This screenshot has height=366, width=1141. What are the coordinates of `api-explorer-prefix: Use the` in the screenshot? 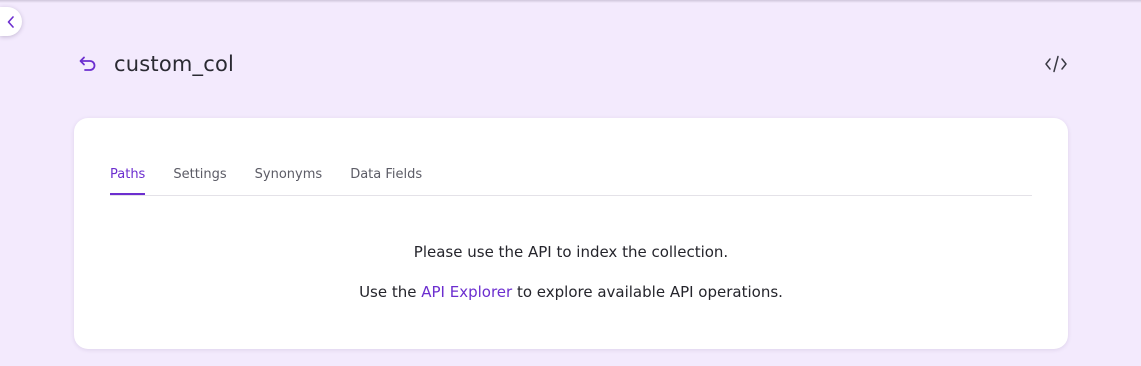 It's located at (390, 292).